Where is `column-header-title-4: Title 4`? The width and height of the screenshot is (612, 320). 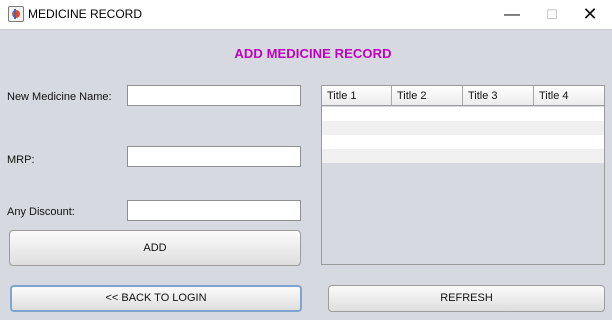 column-header-title-4: Title 4 is located at coordinates (569, 96).